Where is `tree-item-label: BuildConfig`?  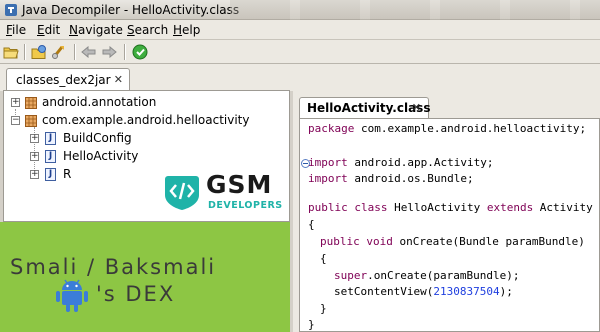
tree-item-label: BuildConfig is located at coordinates (97, 138).